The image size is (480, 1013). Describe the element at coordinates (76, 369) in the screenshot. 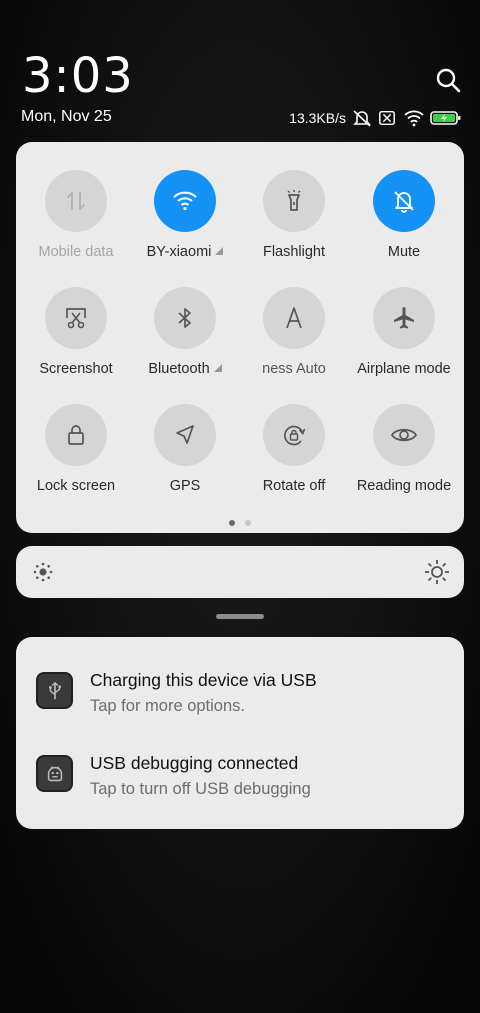

I see `tile-label: Screenshot` at that location.